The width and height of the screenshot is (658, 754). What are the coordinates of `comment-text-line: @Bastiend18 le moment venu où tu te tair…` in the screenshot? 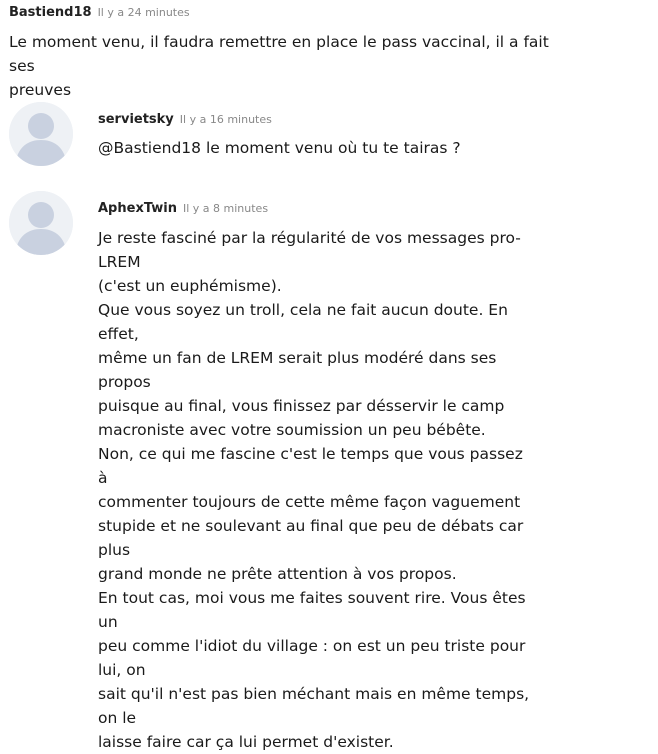 It's located at (279, 148).